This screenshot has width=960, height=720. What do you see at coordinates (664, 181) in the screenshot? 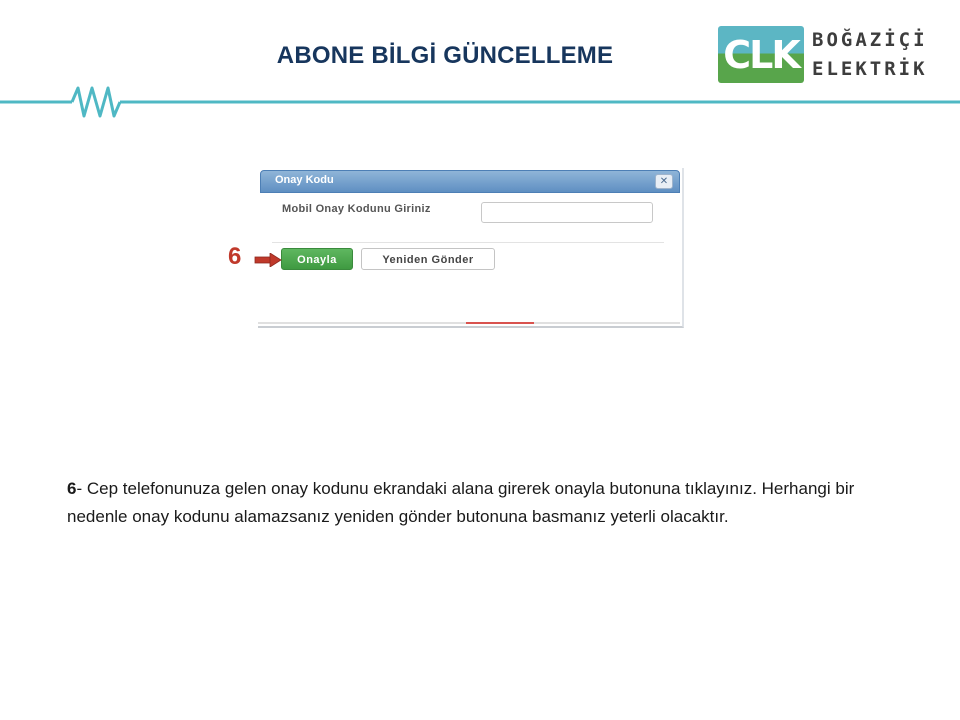
I see `close-icon: ✕` at bounding box center [664, 181].